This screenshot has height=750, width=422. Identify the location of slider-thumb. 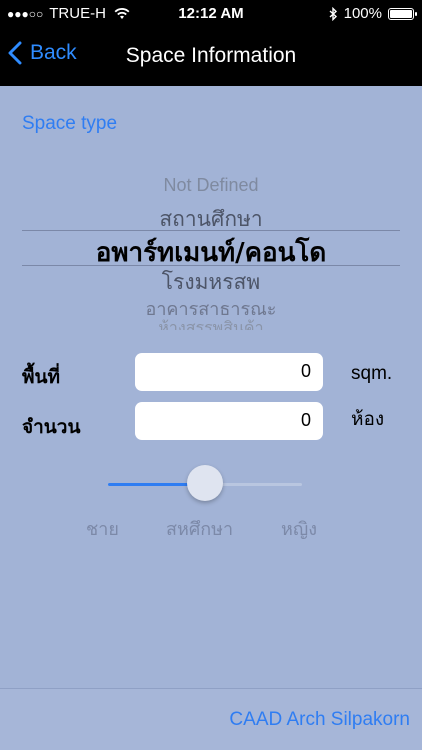
(205, 483).